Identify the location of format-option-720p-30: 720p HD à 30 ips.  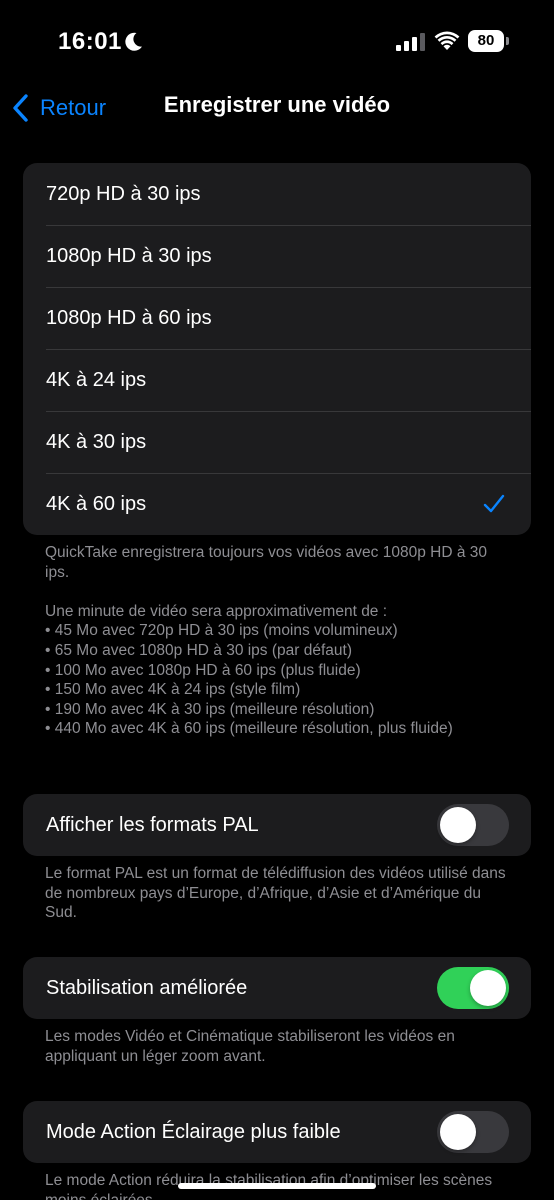
(277, 194).